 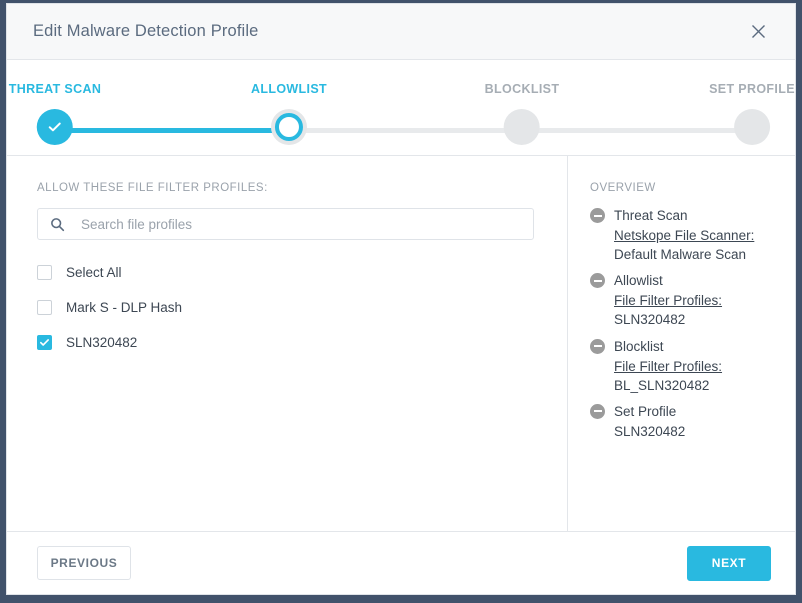 What do you see at coordinates (94, 272) in the screenshot?
I see `checkbox-label-select-all: Select All` at bounding box center [94, 272].